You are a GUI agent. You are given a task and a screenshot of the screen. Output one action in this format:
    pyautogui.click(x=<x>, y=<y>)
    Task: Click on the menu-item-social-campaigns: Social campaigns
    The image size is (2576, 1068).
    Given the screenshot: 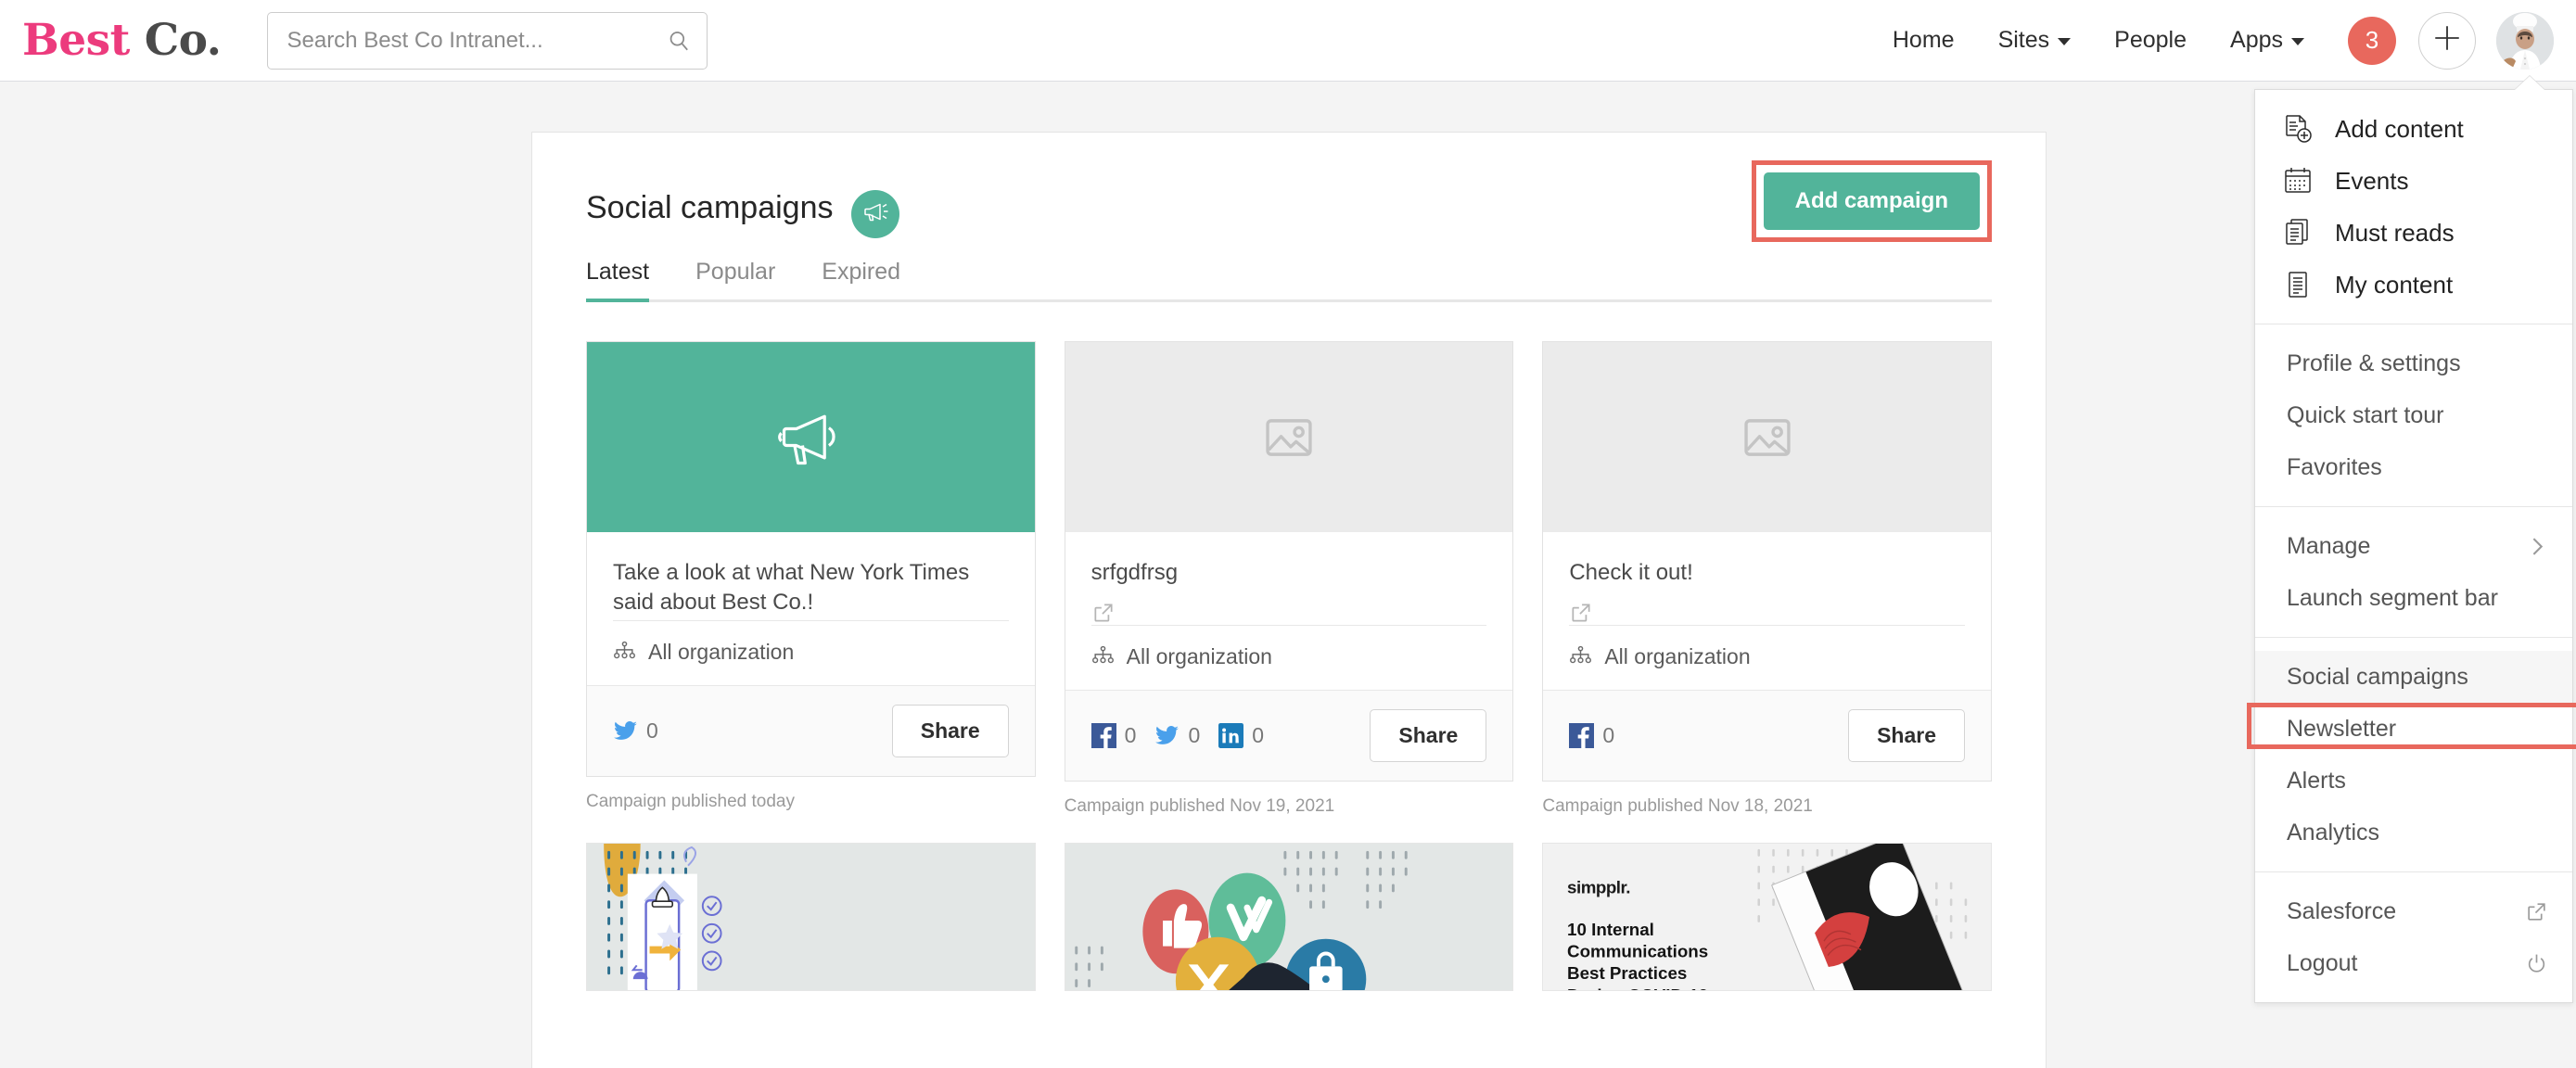 What is the action you would take?
    pyautogui.click(x=2413, y=677)
    